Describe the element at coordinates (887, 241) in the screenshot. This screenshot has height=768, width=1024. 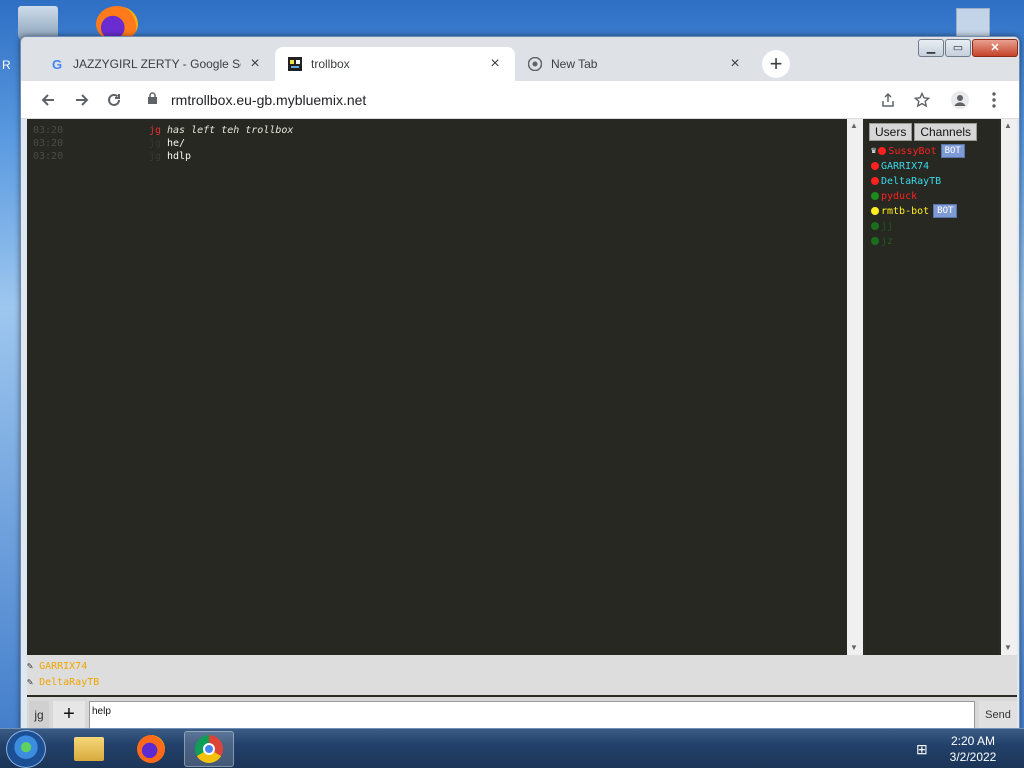
I see `user-name: jz` at that location.